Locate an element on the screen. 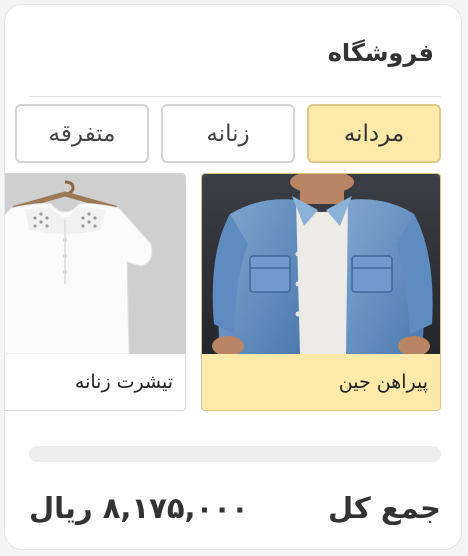  tab-misc-label: متفرقه is located at coordinates (82, 133).